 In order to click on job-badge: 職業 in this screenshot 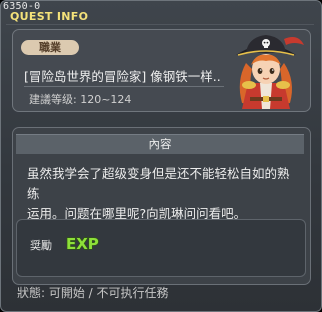, I will do `click(50, 47)`.